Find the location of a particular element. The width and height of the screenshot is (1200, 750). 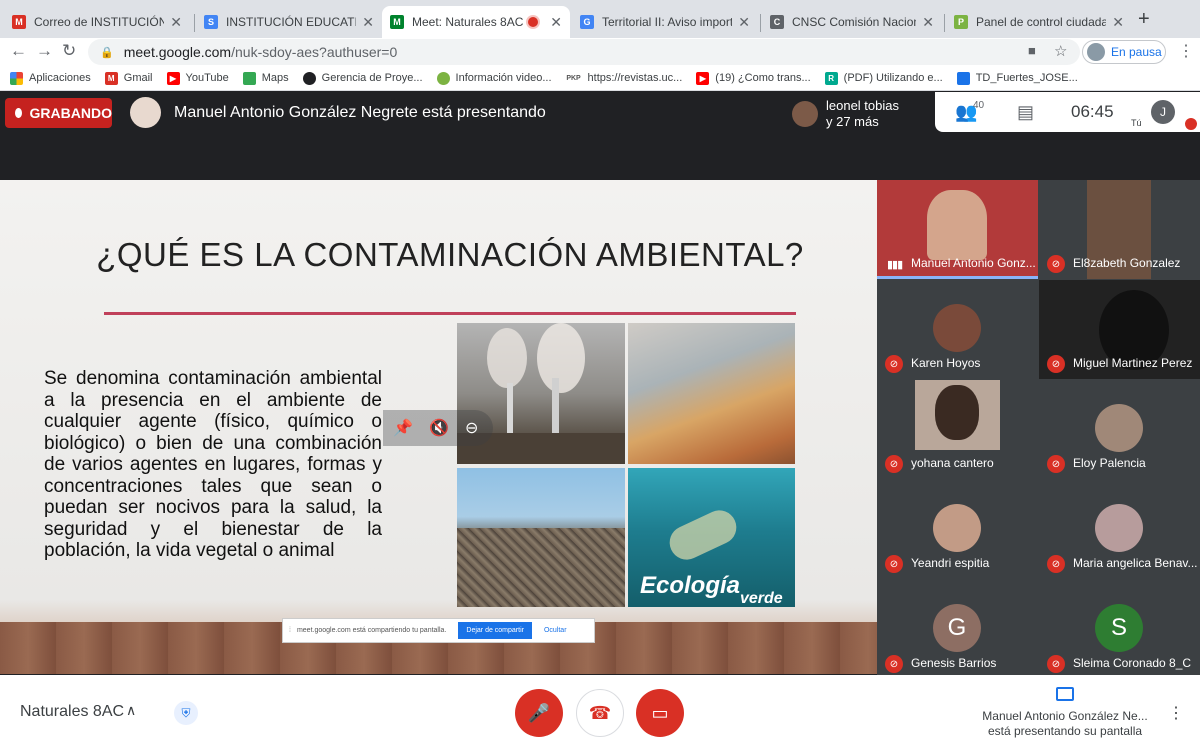

participant-tile: ⊘ Yeandri espitia is located at coordinates (957, 529).